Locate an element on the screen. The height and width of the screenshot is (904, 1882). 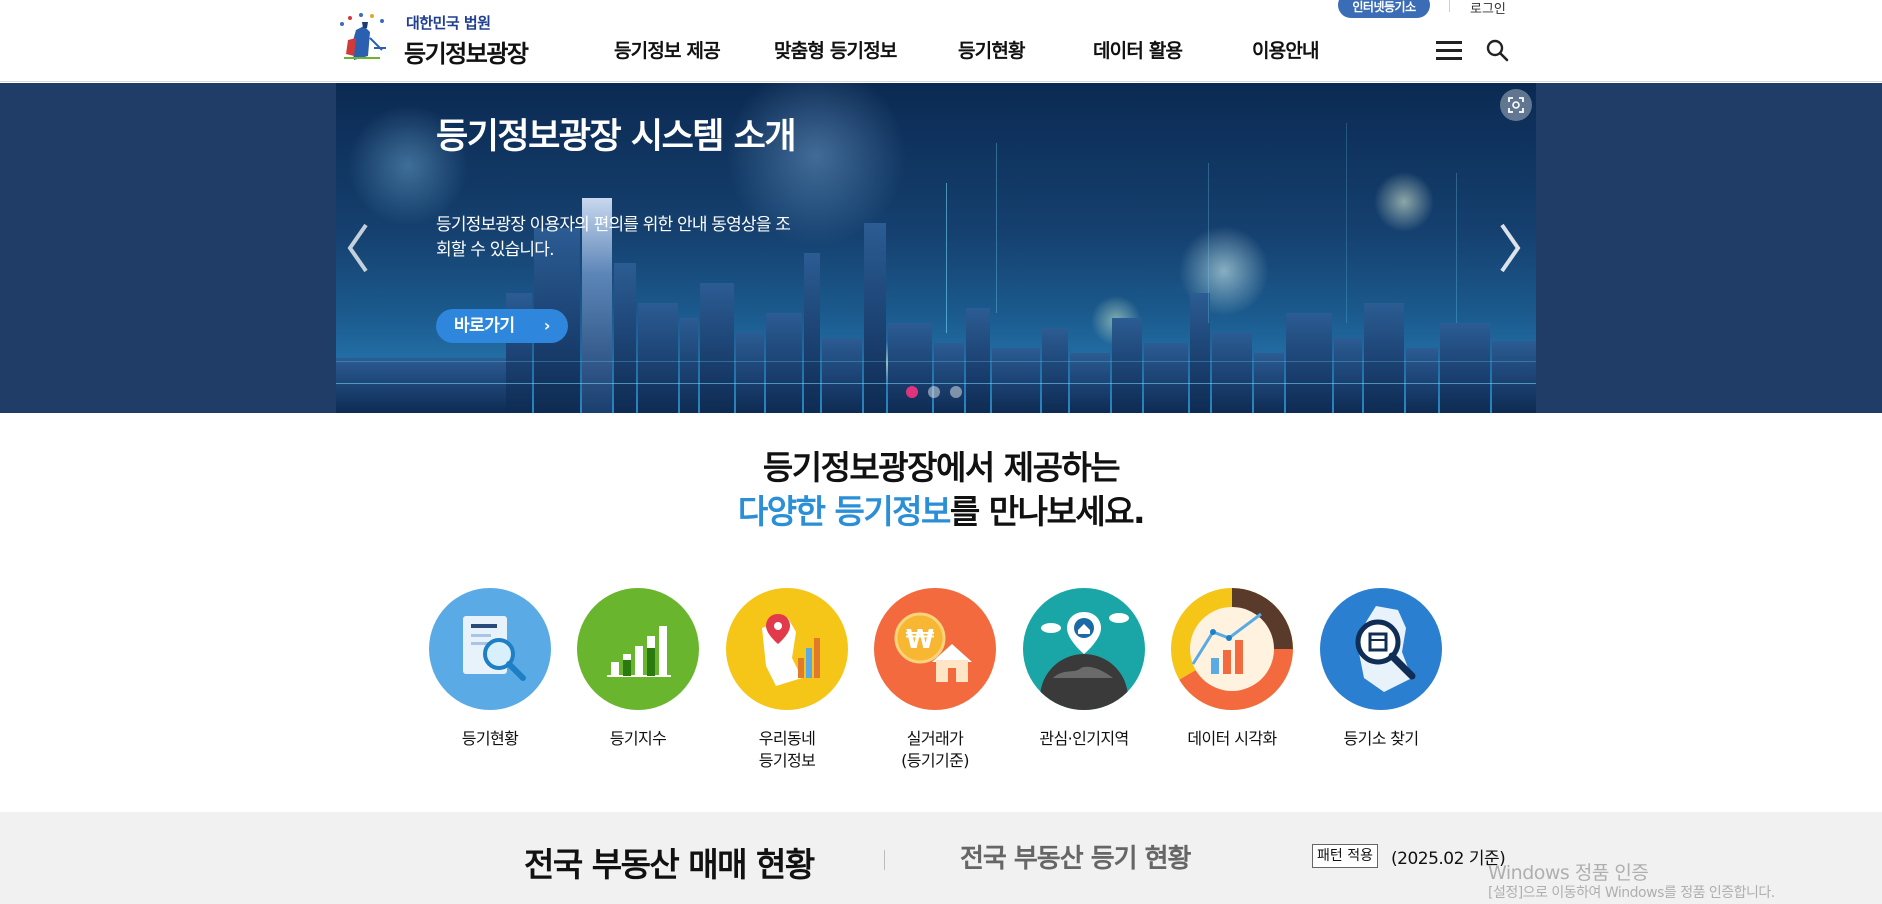
logo-title: 등기정보광장 is located at coordinates (466, 54).